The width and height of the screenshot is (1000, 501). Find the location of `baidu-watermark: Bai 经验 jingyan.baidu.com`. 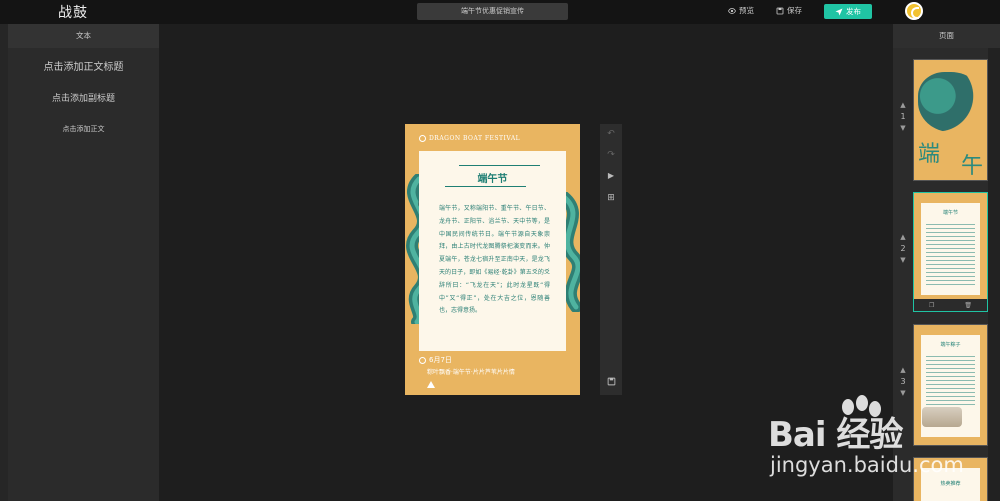

baidu-watermark: Bai 经验 jingyan.baidu.com is located at coordinates (866, 445).